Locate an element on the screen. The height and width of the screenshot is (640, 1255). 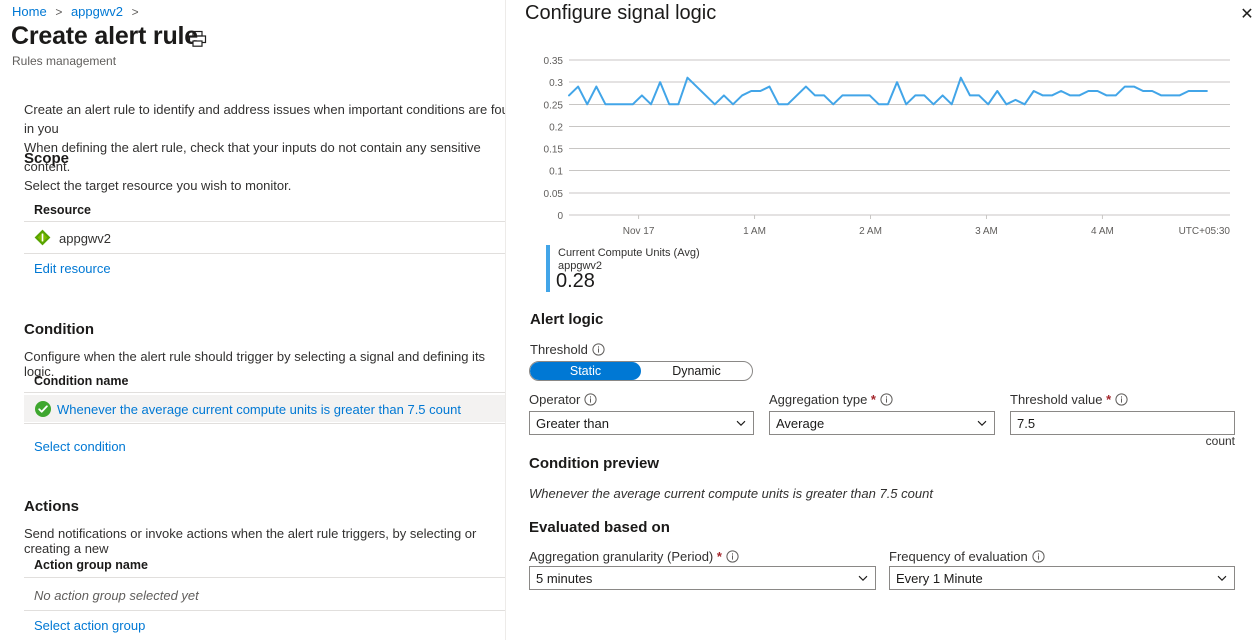
chevron-down-icon-granularity is located at coordinates (863, 578).